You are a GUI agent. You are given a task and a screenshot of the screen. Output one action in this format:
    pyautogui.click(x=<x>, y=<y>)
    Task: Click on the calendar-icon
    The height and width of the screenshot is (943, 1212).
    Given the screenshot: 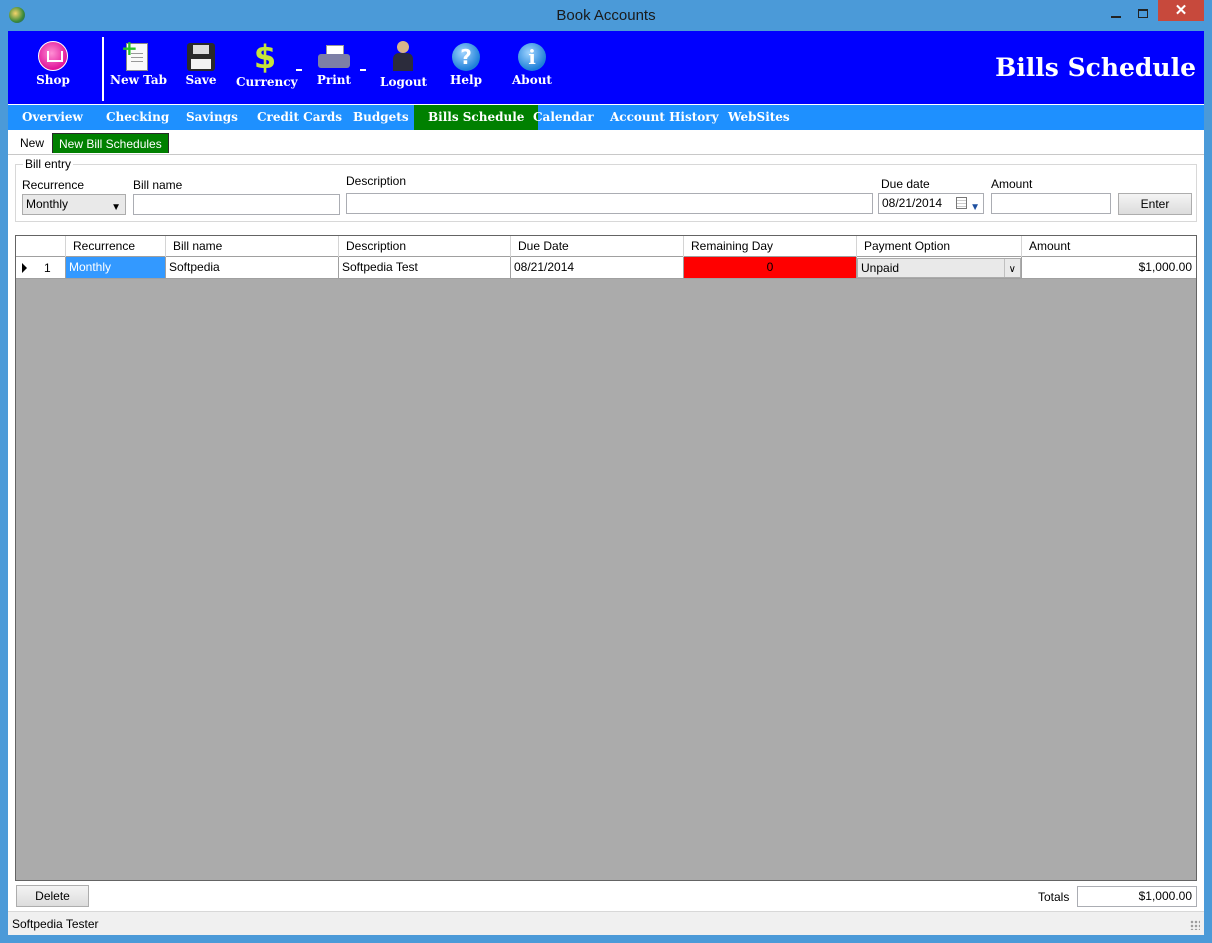 What is the action you would take?
    pyautogui.click(x=961, y=203)
    